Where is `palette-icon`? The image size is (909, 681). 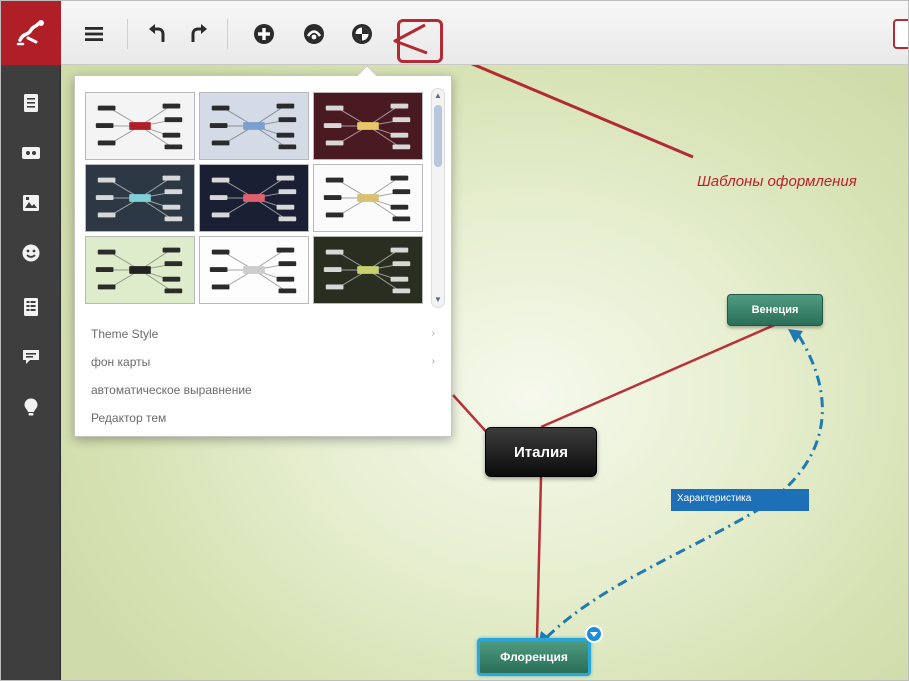 palette-icon is located at coordinates (314, 34).